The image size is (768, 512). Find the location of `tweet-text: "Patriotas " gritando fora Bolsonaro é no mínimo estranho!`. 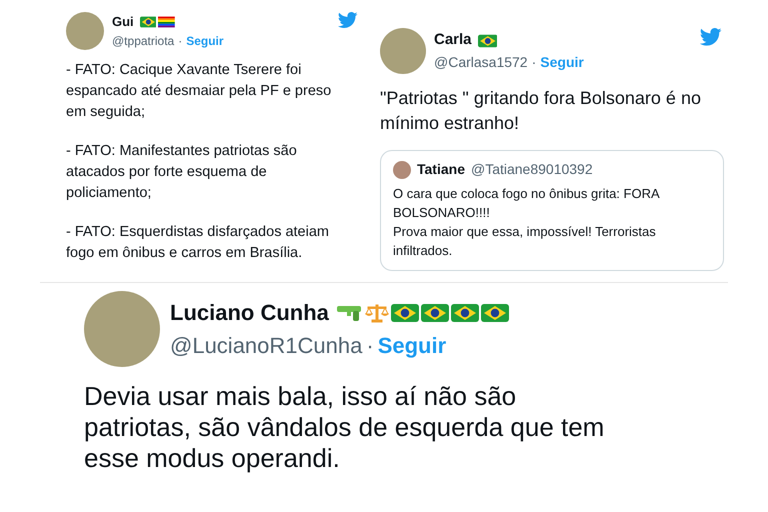

tweet-text: "Patriotas " gritando fora Bolsonaro é no mínimo estranho! is located at coordinates (541, 111).